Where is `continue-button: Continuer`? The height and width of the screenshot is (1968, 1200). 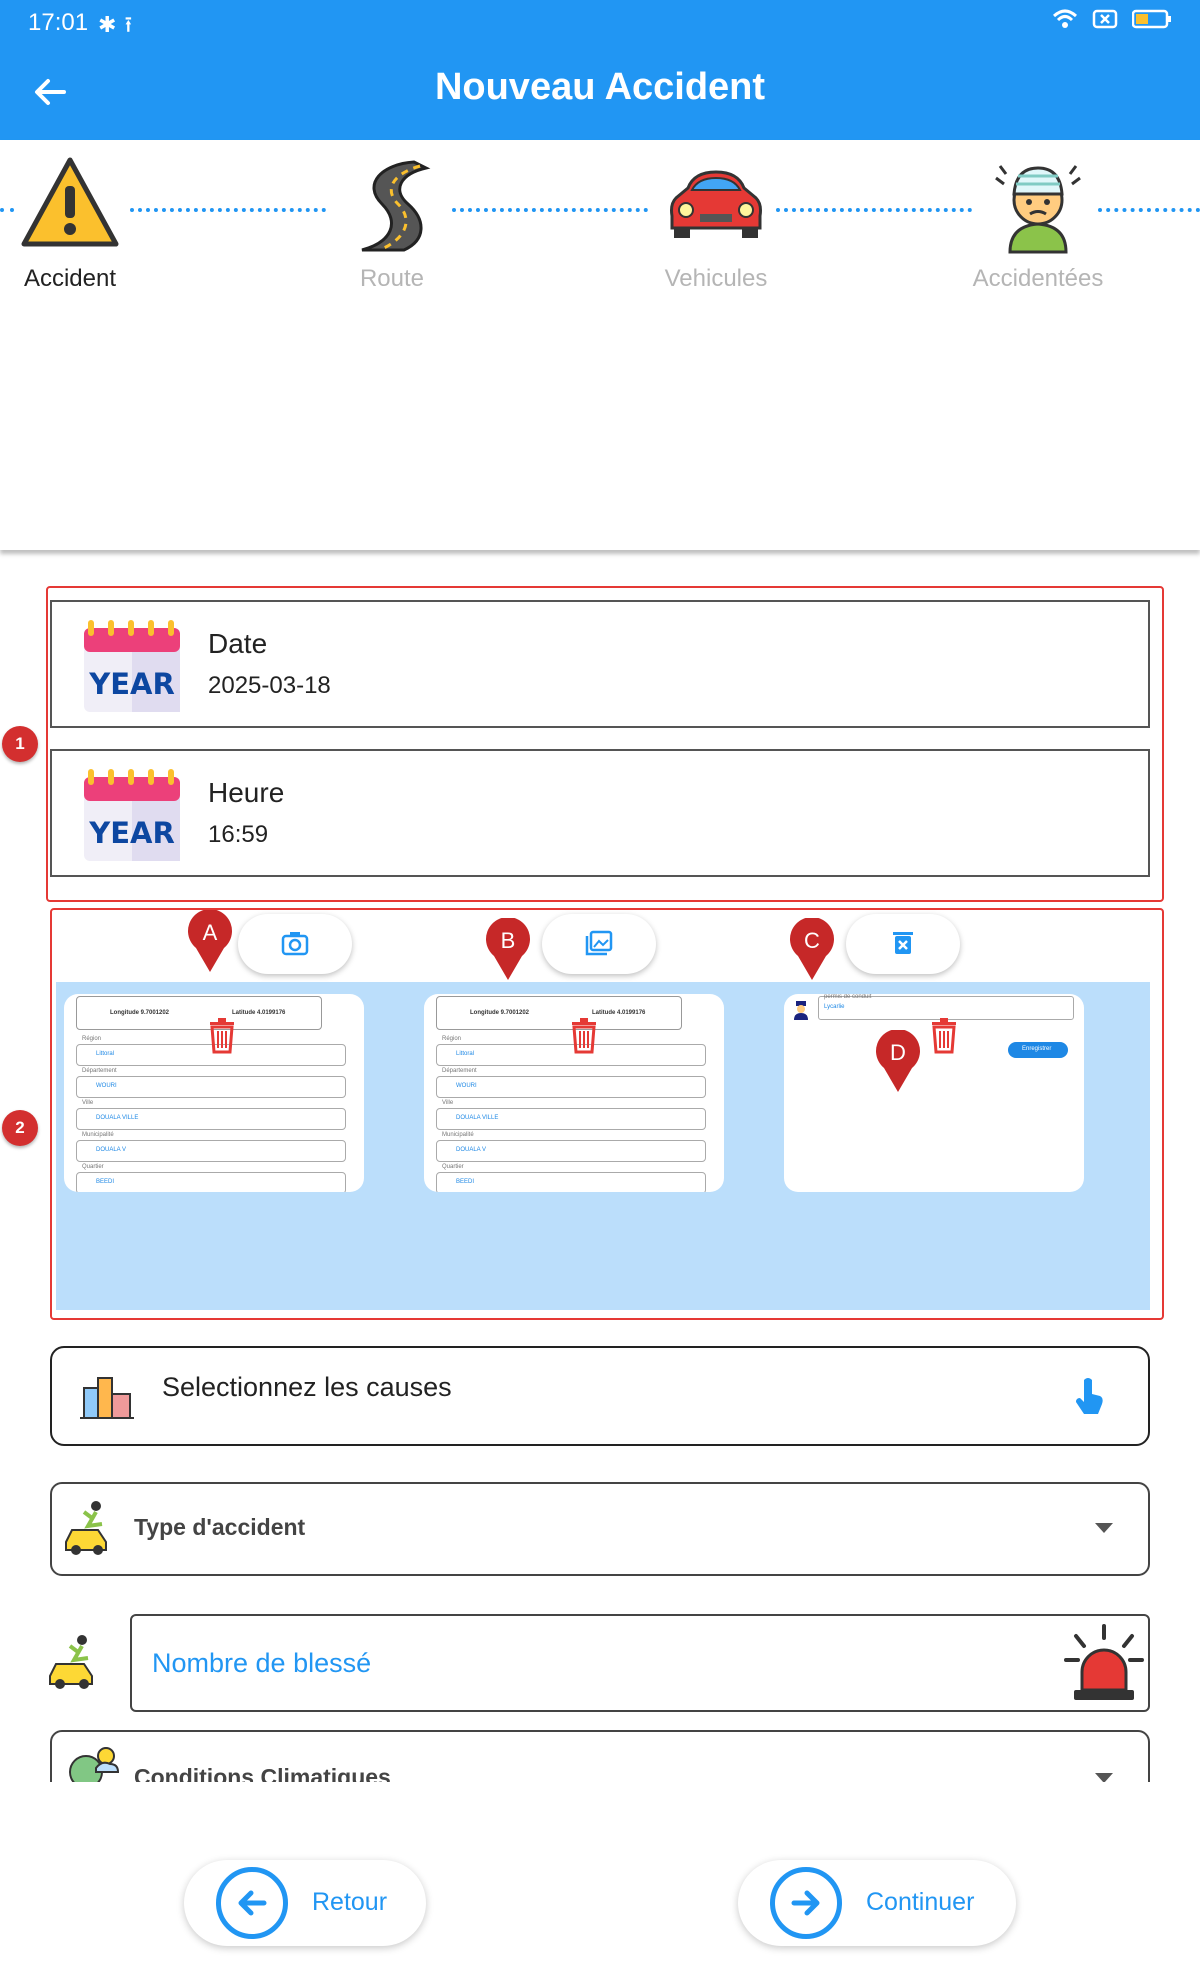 continue-button: Continuer is located at coordinates (877, 1903).